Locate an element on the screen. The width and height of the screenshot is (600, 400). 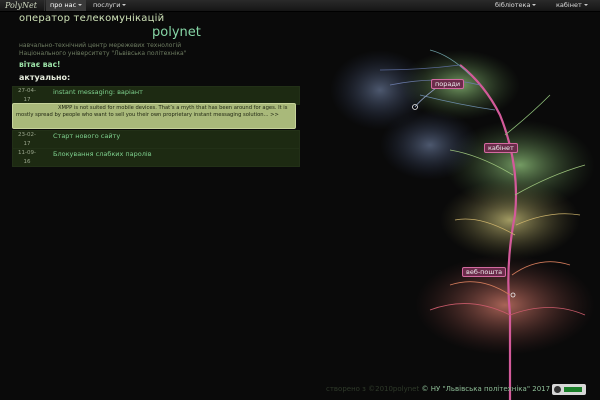
nav-library: бібліотека is located at coordinates (515, 5).